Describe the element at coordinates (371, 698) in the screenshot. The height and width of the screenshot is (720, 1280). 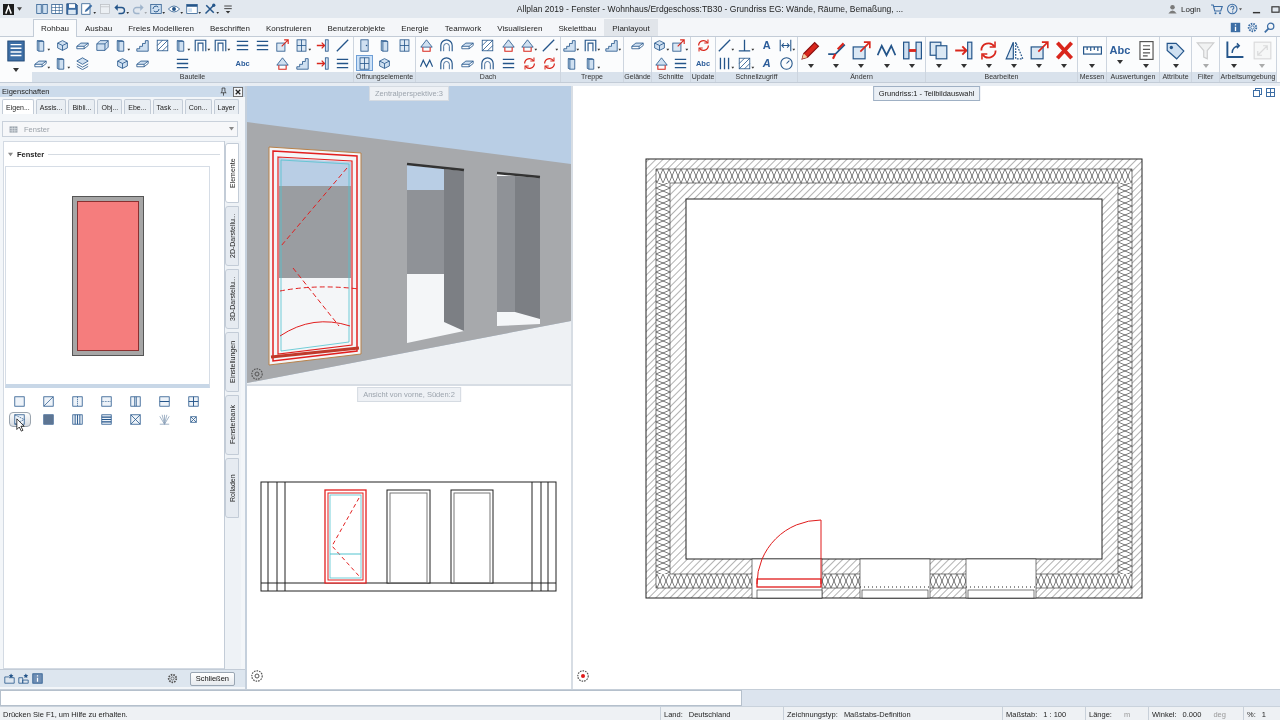
I see `command-input` at that location.